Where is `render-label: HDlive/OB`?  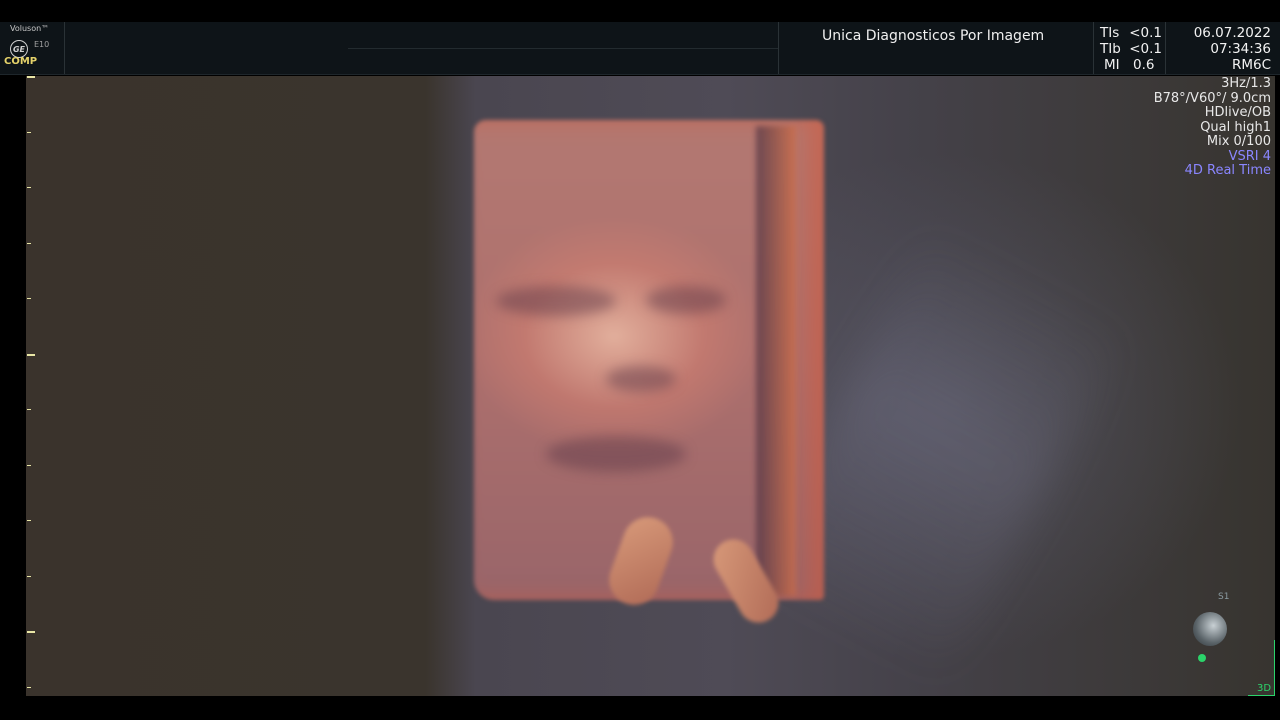
render-label: HDlive/OB is located at coordinates (1237, 112).